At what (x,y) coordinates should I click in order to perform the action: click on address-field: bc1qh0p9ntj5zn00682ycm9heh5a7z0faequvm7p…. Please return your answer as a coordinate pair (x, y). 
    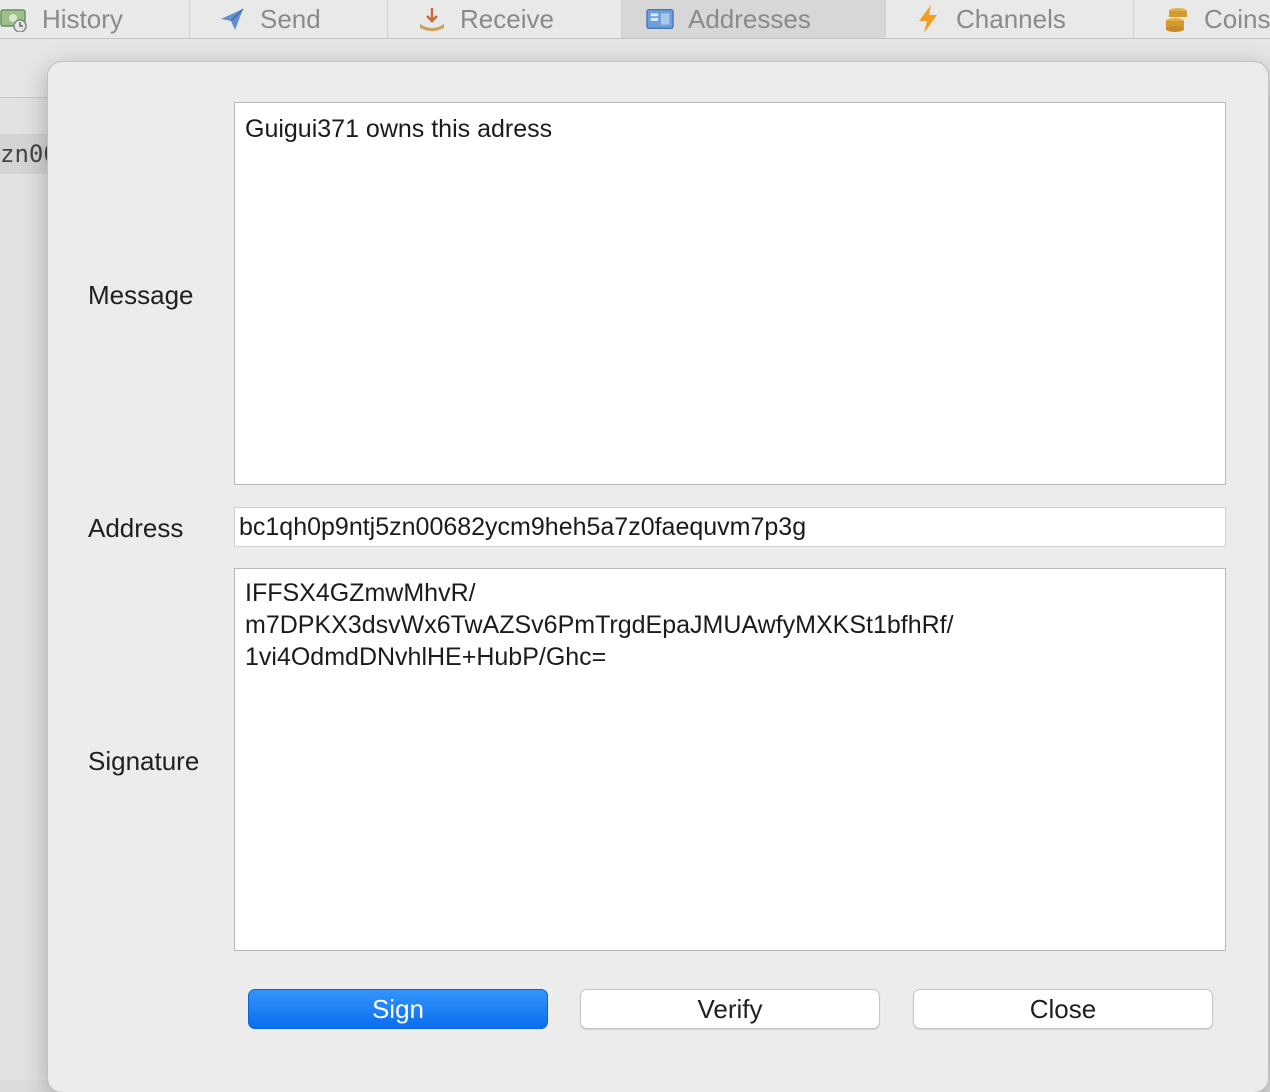
    Looking at the image, I should click on (730, 527).